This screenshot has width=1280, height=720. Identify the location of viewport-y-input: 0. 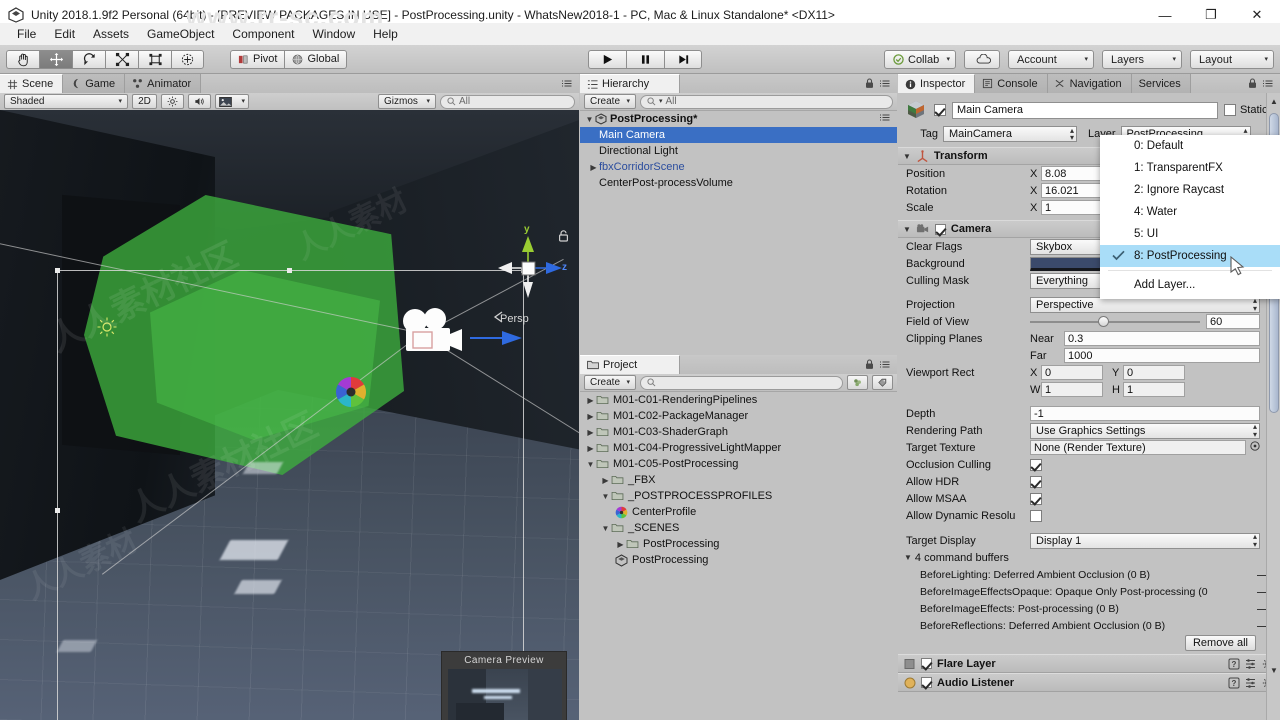
(1154, 372).